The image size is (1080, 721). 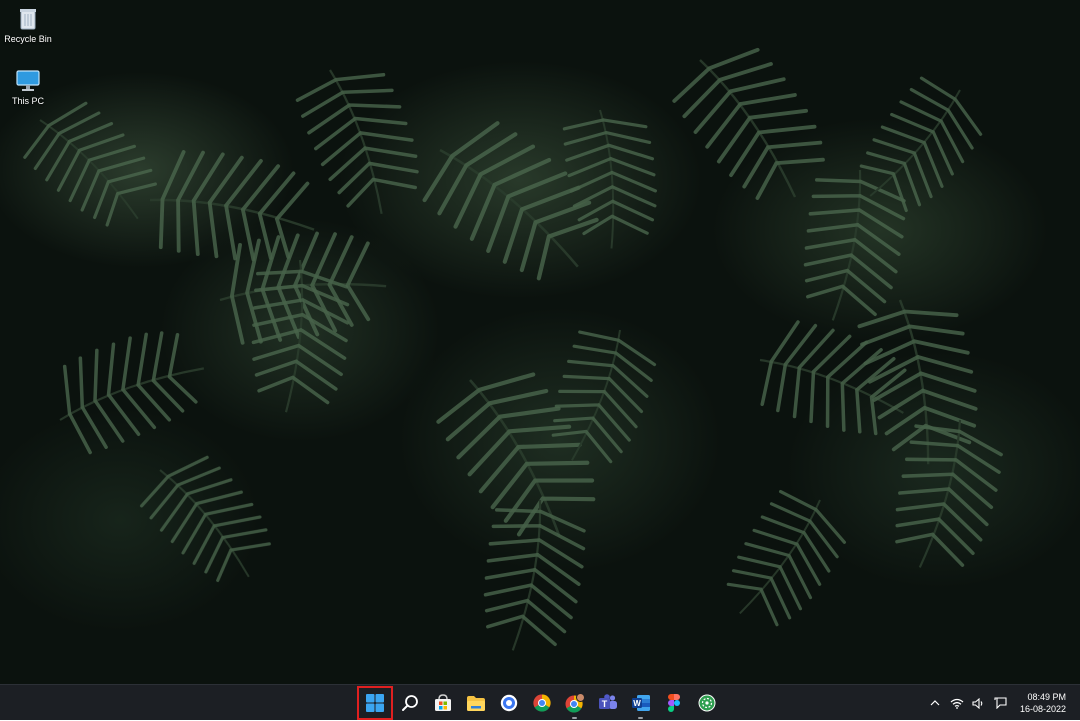 I want to click on svg-text: W, so click(x=637, y=703).